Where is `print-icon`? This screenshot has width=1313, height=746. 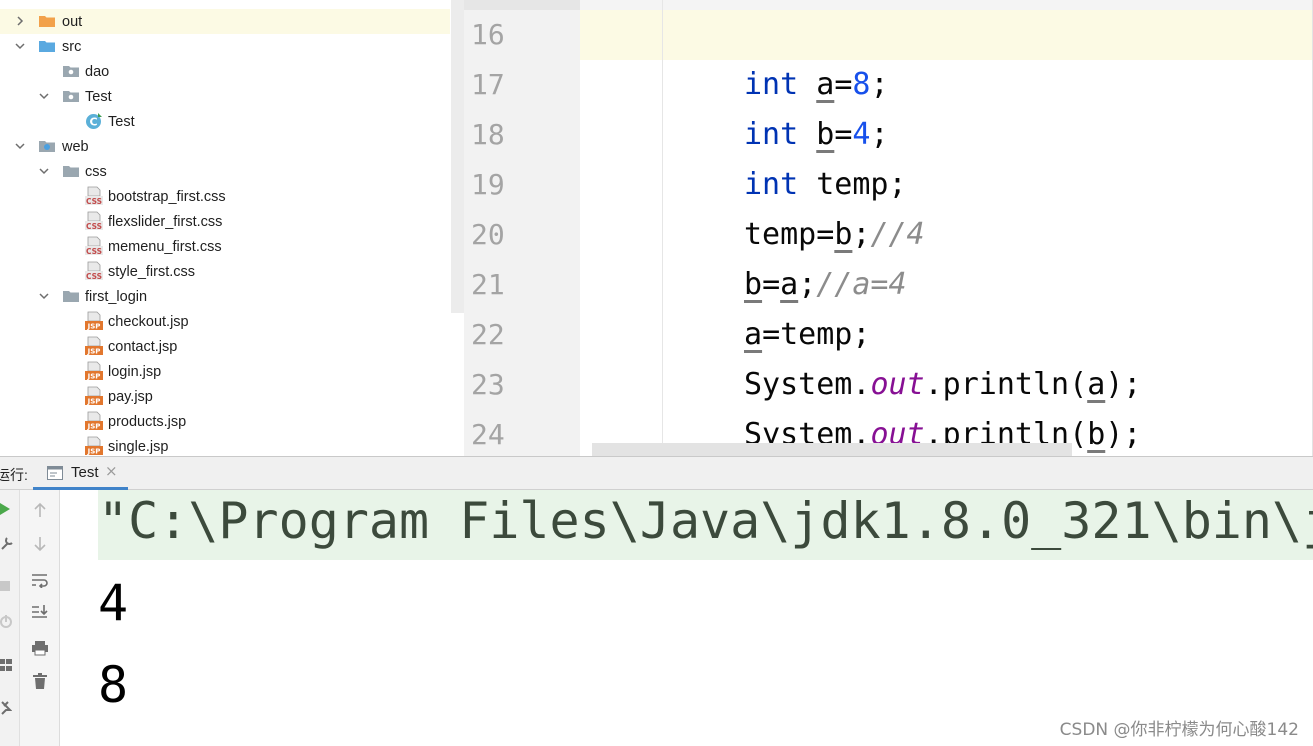
print-icon is located at coordinates (40, 648).